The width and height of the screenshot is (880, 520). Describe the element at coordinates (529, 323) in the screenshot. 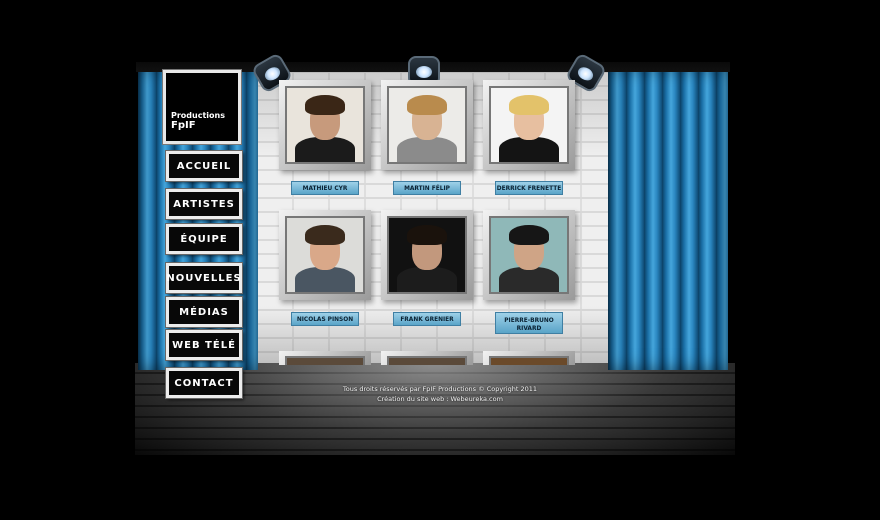

I see `artist-name-pierre-bruno-rivard: PIERRE-BRUNO RIVARD` at that location.